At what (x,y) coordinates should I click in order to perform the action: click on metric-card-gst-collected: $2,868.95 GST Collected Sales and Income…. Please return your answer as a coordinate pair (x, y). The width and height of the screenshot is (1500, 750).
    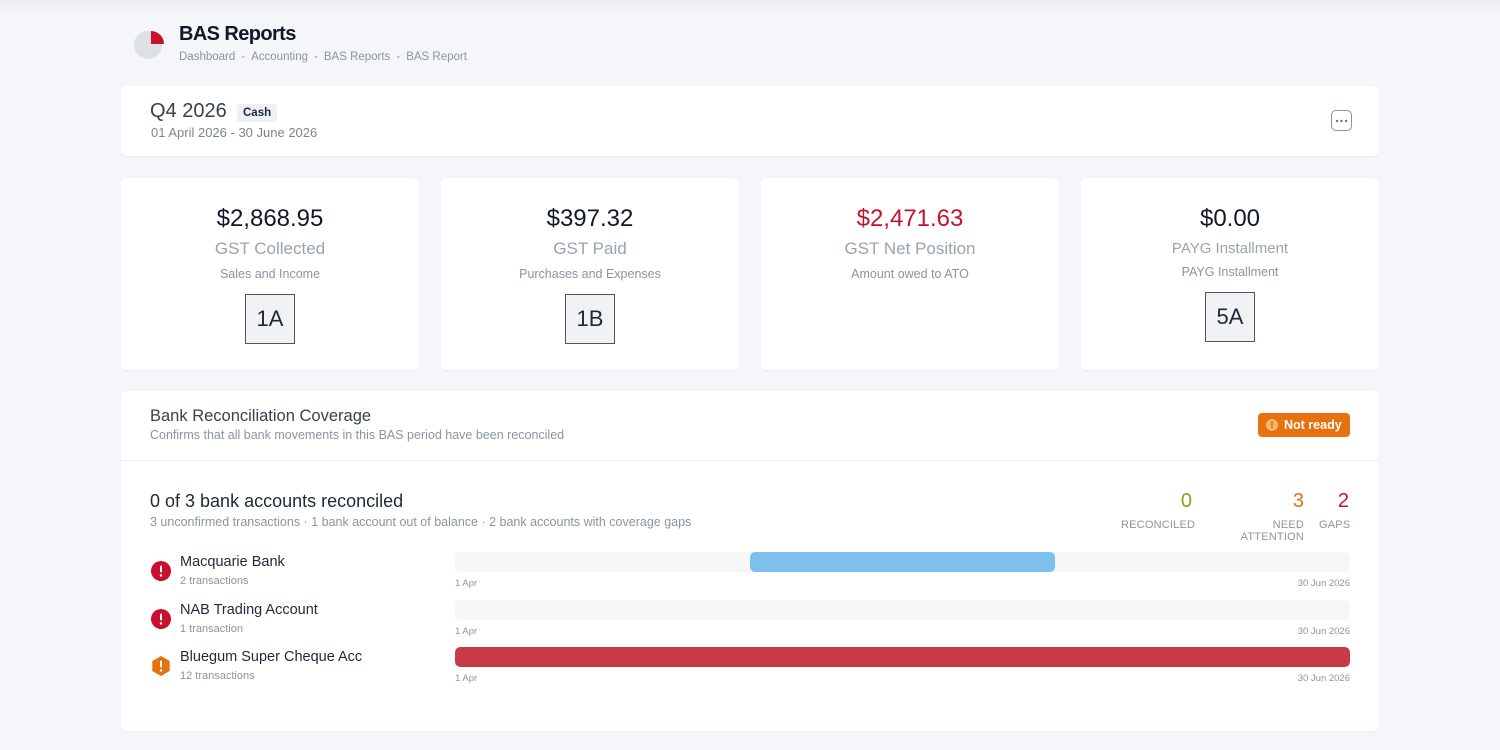
    Looking at the image, I should click on (270, 274).